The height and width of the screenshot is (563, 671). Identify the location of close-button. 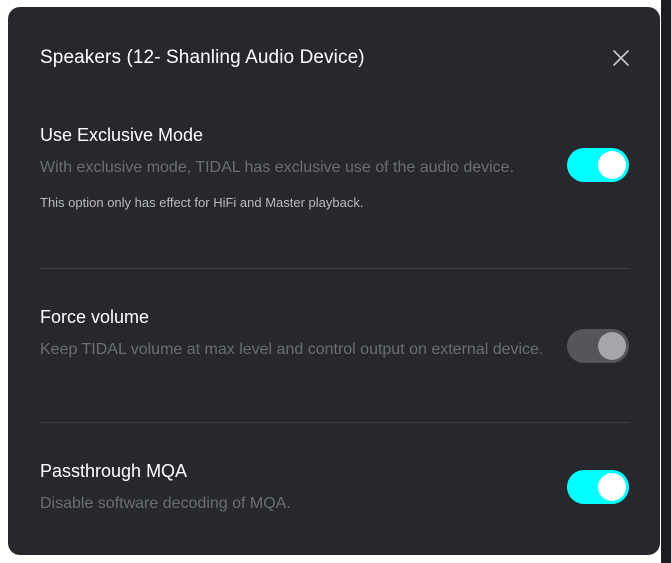
(621, 58).